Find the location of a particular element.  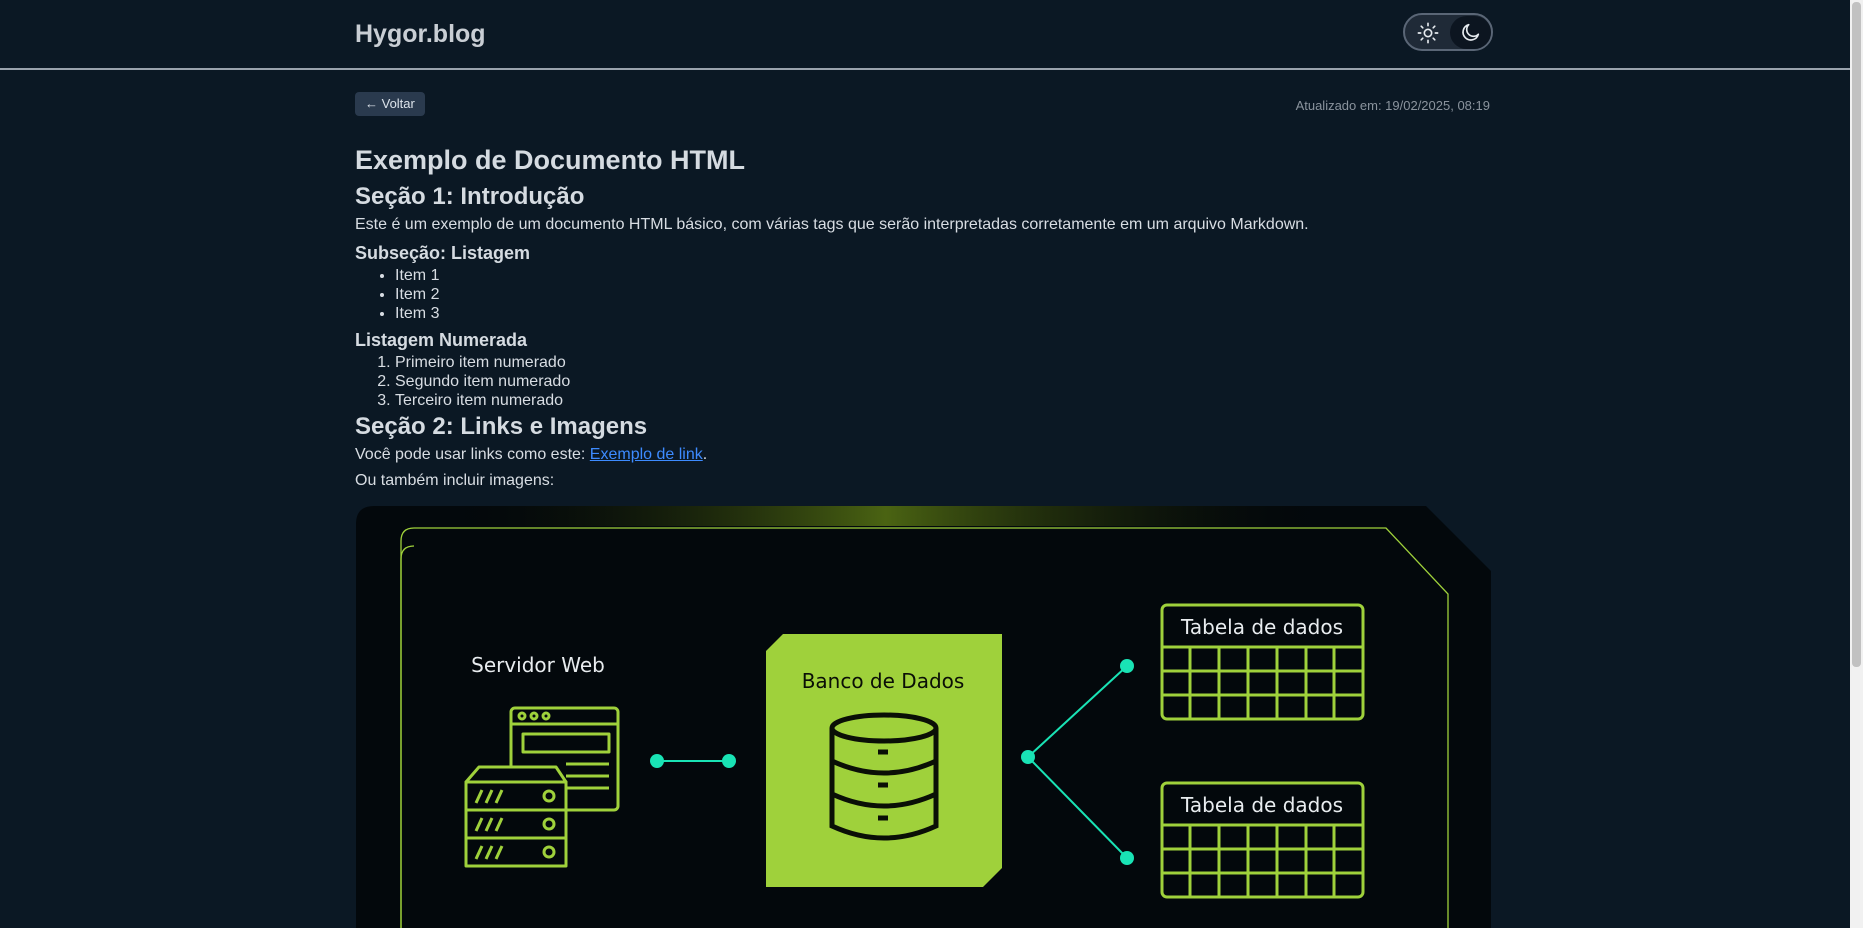

bullet-list: Item 1 Item 2 Item 3 is located at coordinates (922, 294).